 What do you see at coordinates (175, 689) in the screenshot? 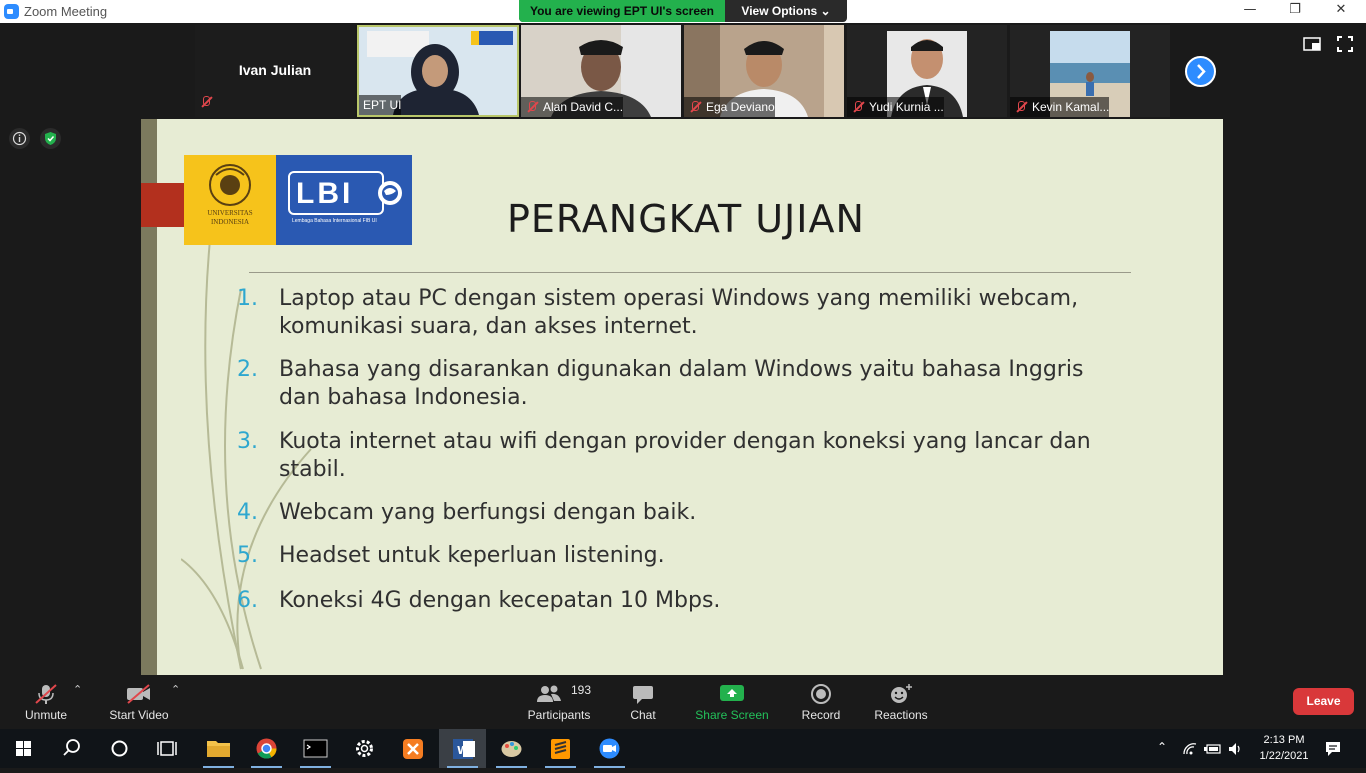
I see `video-options-caret: ⌃` at bounding box center [175, 689].